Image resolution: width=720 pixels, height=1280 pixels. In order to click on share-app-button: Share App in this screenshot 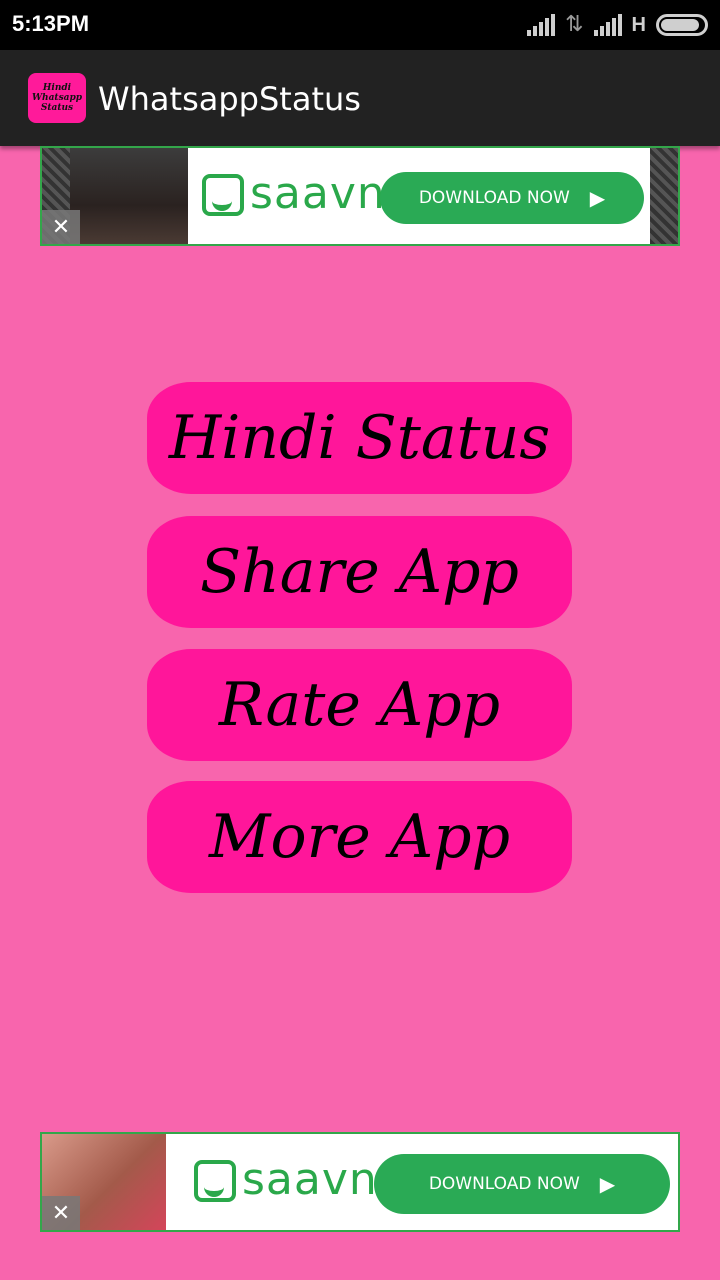, I will do `click(359, 572)`.